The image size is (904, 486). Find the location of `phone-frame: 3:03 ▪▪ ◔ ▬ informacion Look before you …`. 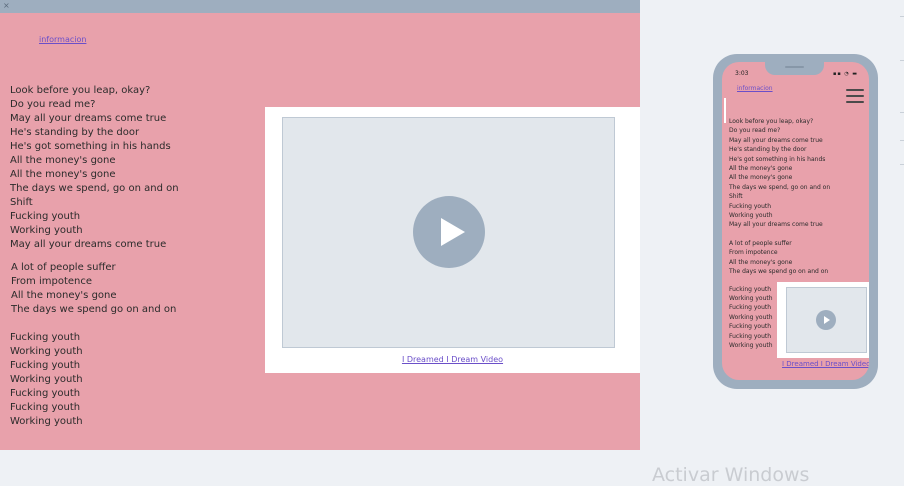

phone-frame: 3:03 ▪▪ ◔ ▬ informacion Look before you … is located at coordinates (795, 221).